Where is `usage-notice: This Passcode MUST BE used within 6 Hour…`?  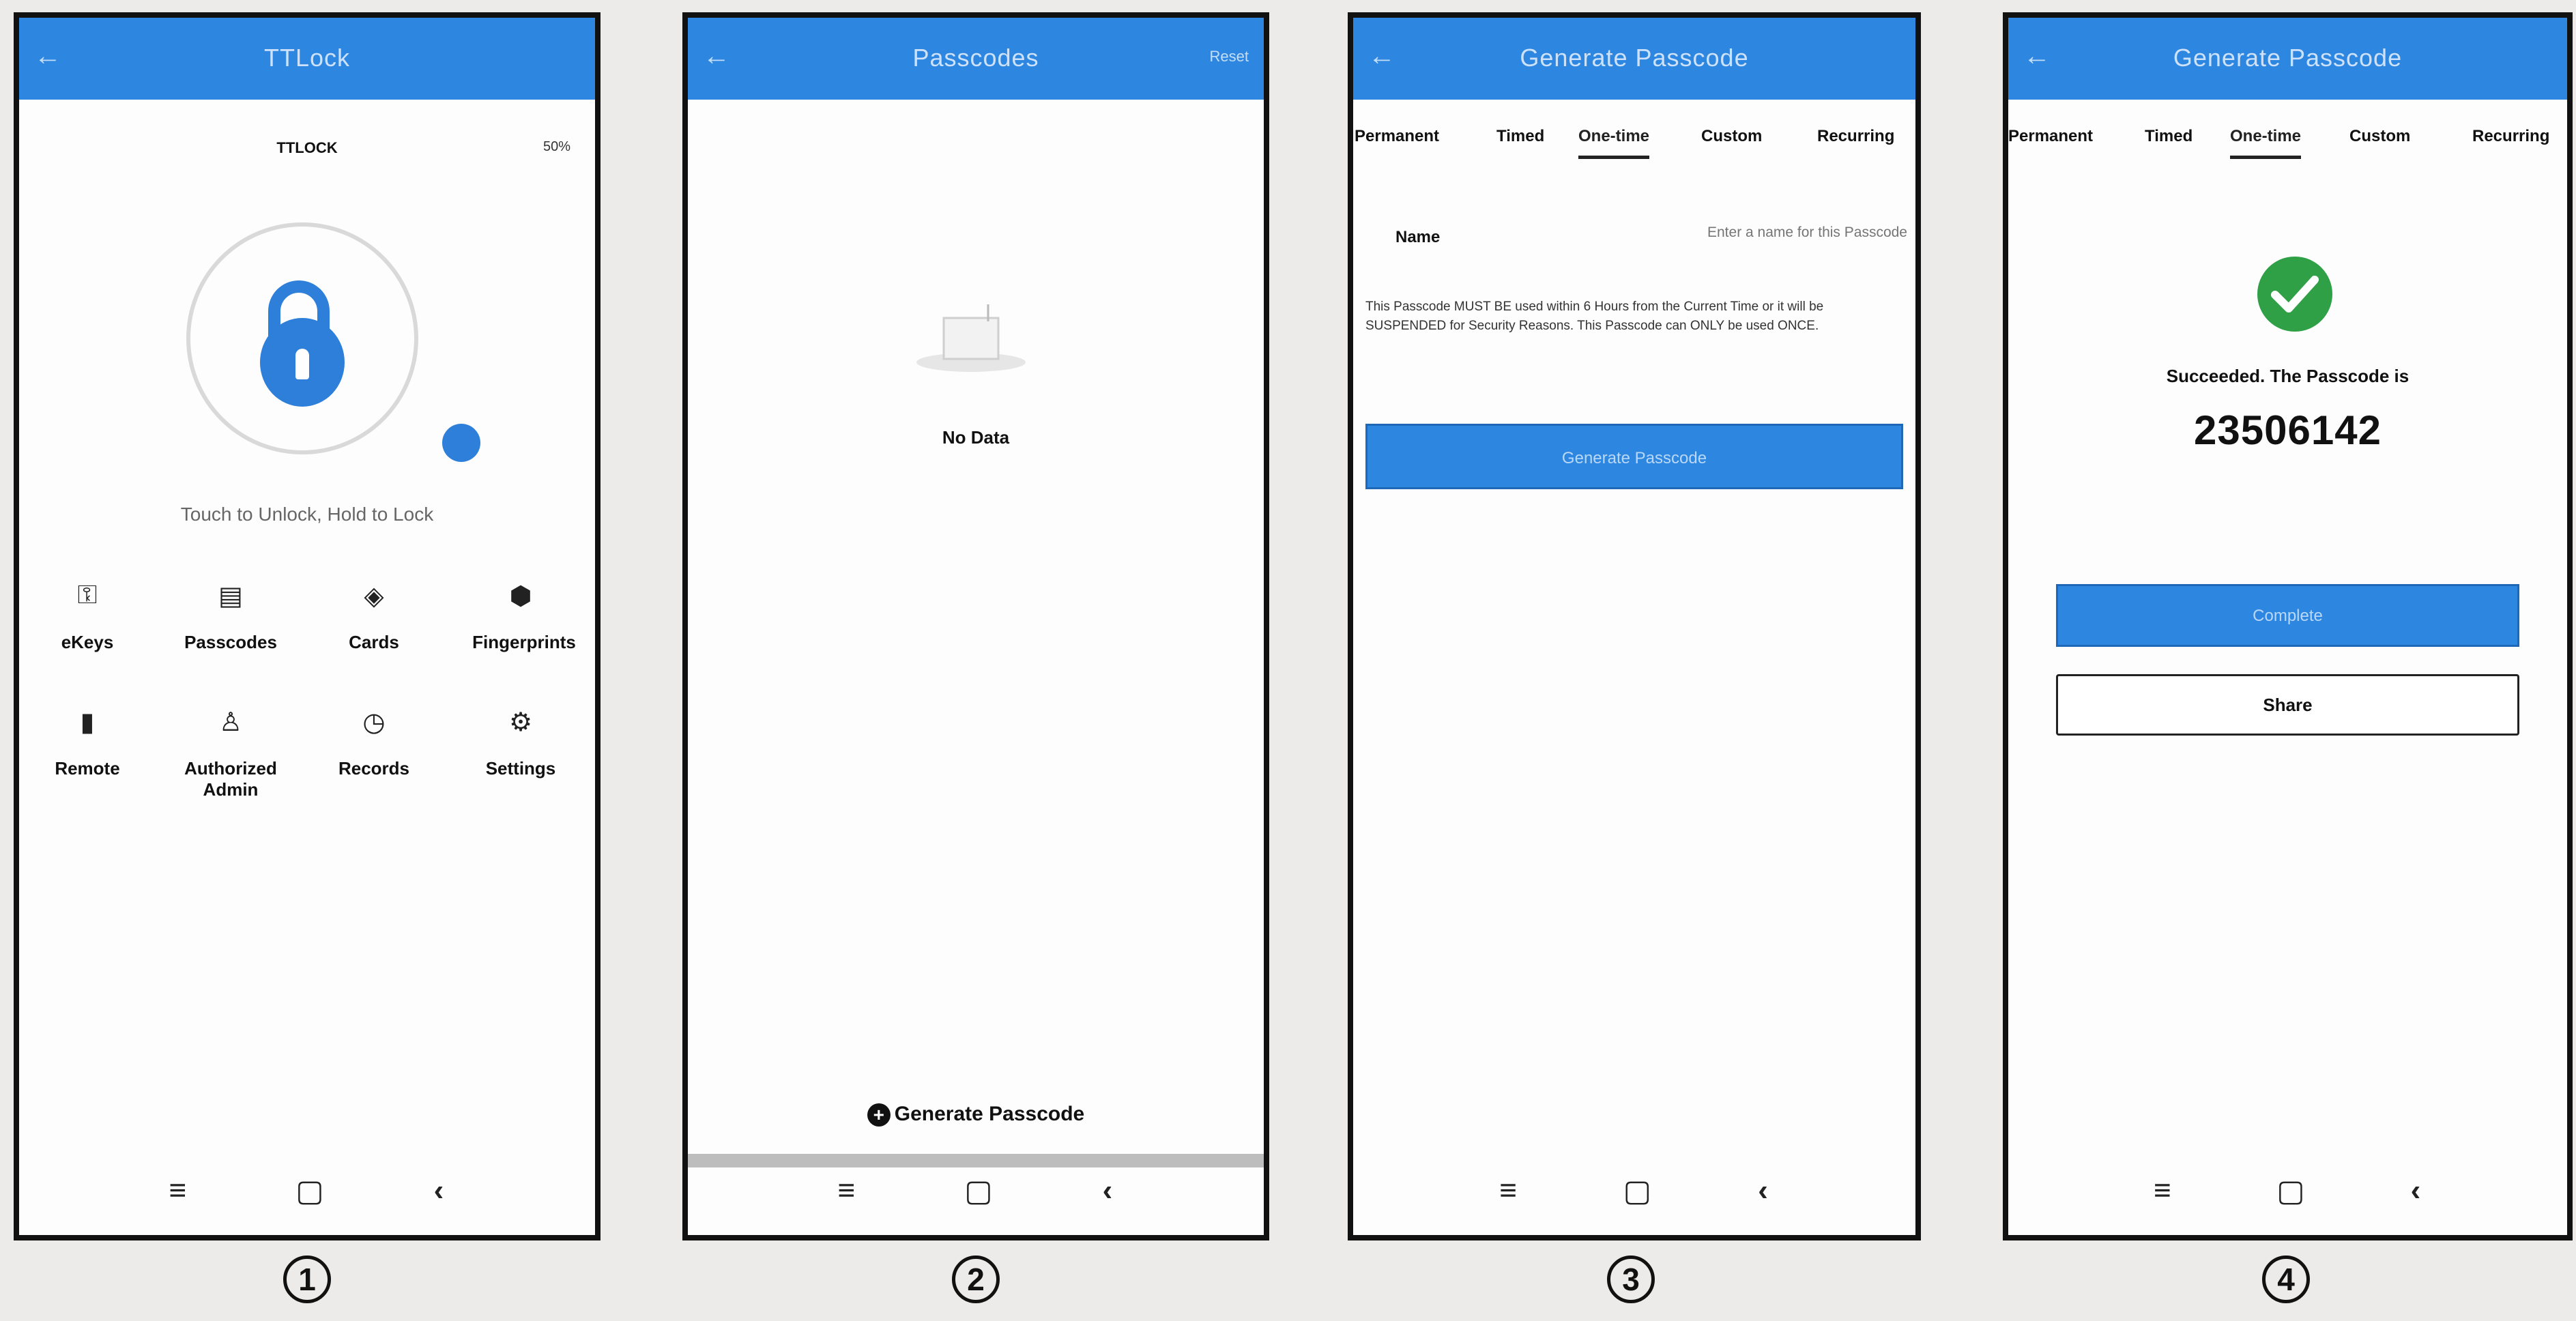
usage-notice: This Passcode MUST BE used within 6 Hour… is located at coordinates (1594, 317).